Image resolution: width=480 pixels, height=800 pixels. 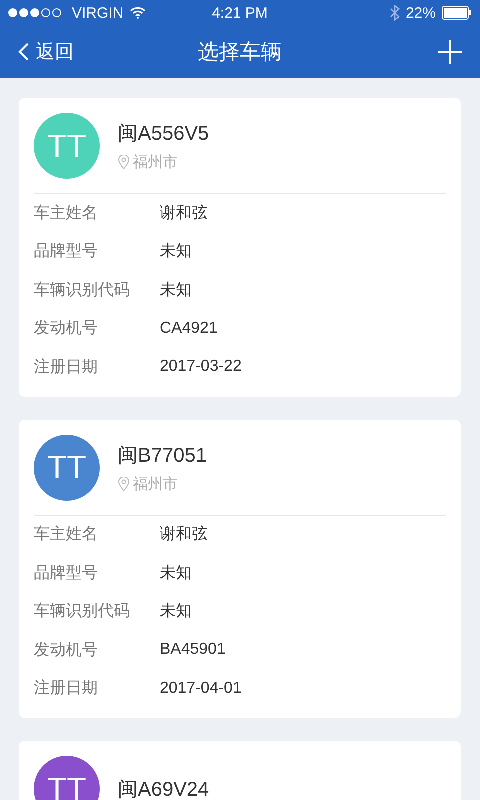 I want to click on field-value: 2017-04-01, so click(x=201, y=689).